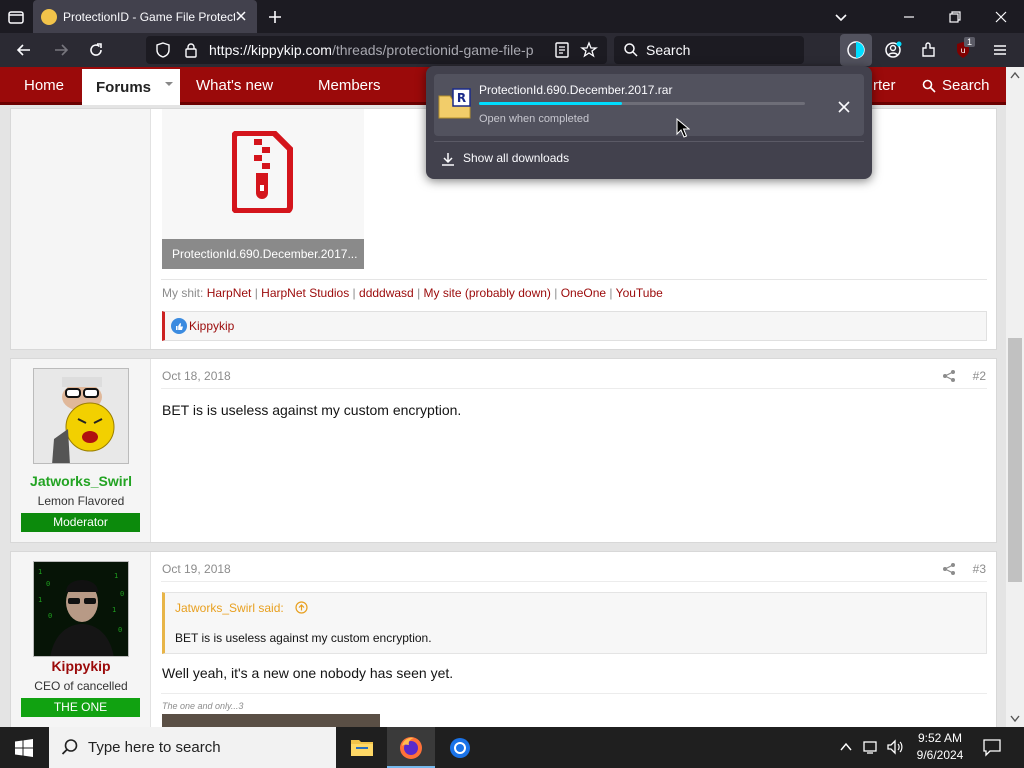 Image resolution: width=1024 pixels, height=768 pixels. I want to click on zip-file-icon, so click(262, 172).